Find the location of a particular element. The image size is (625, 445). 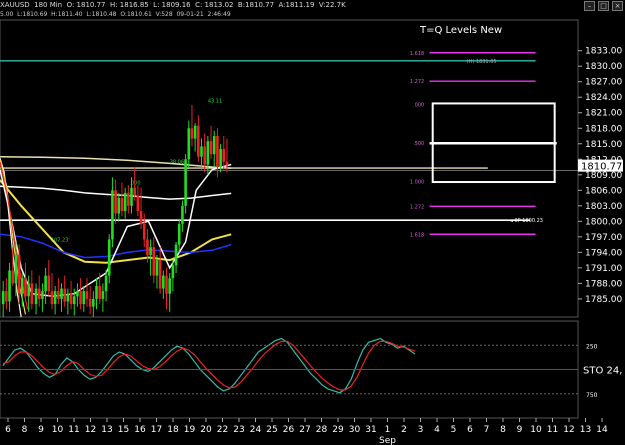

annotation-label: (H) 1831.05 is located at coordinates (482, 62).